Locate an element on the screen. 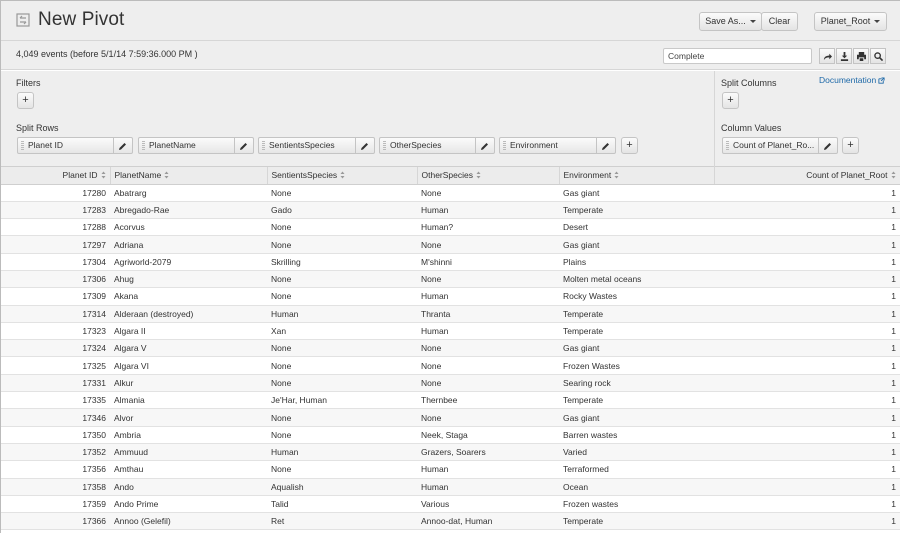 Image resolution: width=900 pixels, height=533 pixels. cell-other-species: Human? is located at coordinates (488, 227).